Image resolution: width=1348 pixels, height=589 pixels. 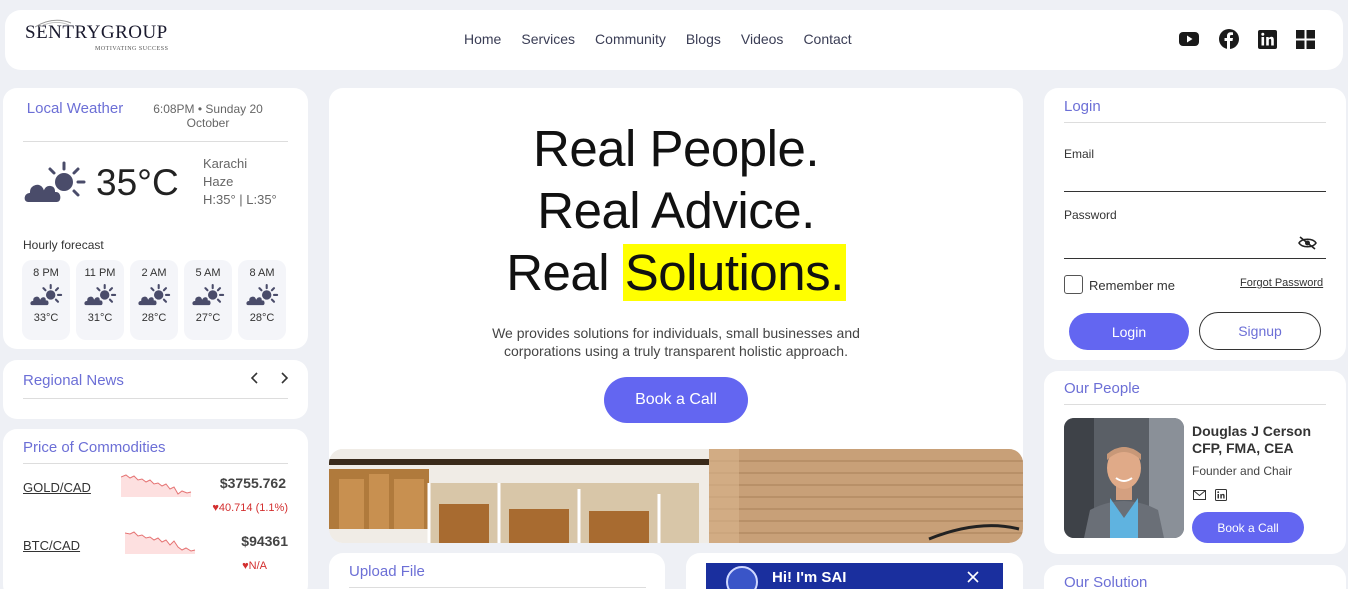 What do you see at coordinates (46, 318) in the screenshot?
I see `hour-temp: 33°C` at bounding box center [46, 318].